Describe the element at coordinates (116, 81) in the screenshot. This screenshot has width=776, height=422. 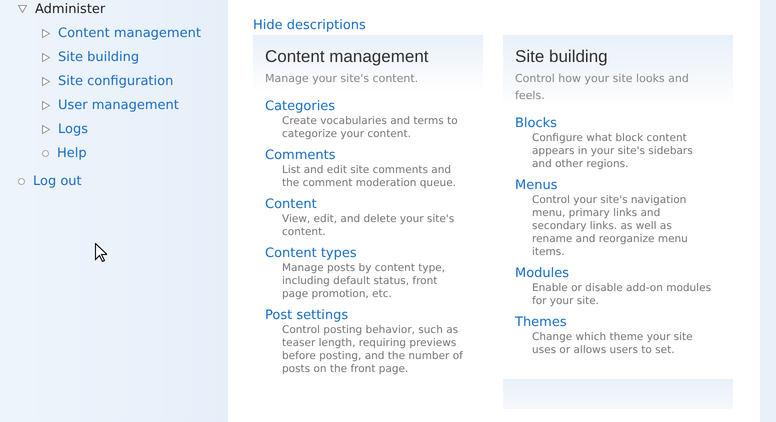
I see `sidebar-item: Site configuration` at that location.